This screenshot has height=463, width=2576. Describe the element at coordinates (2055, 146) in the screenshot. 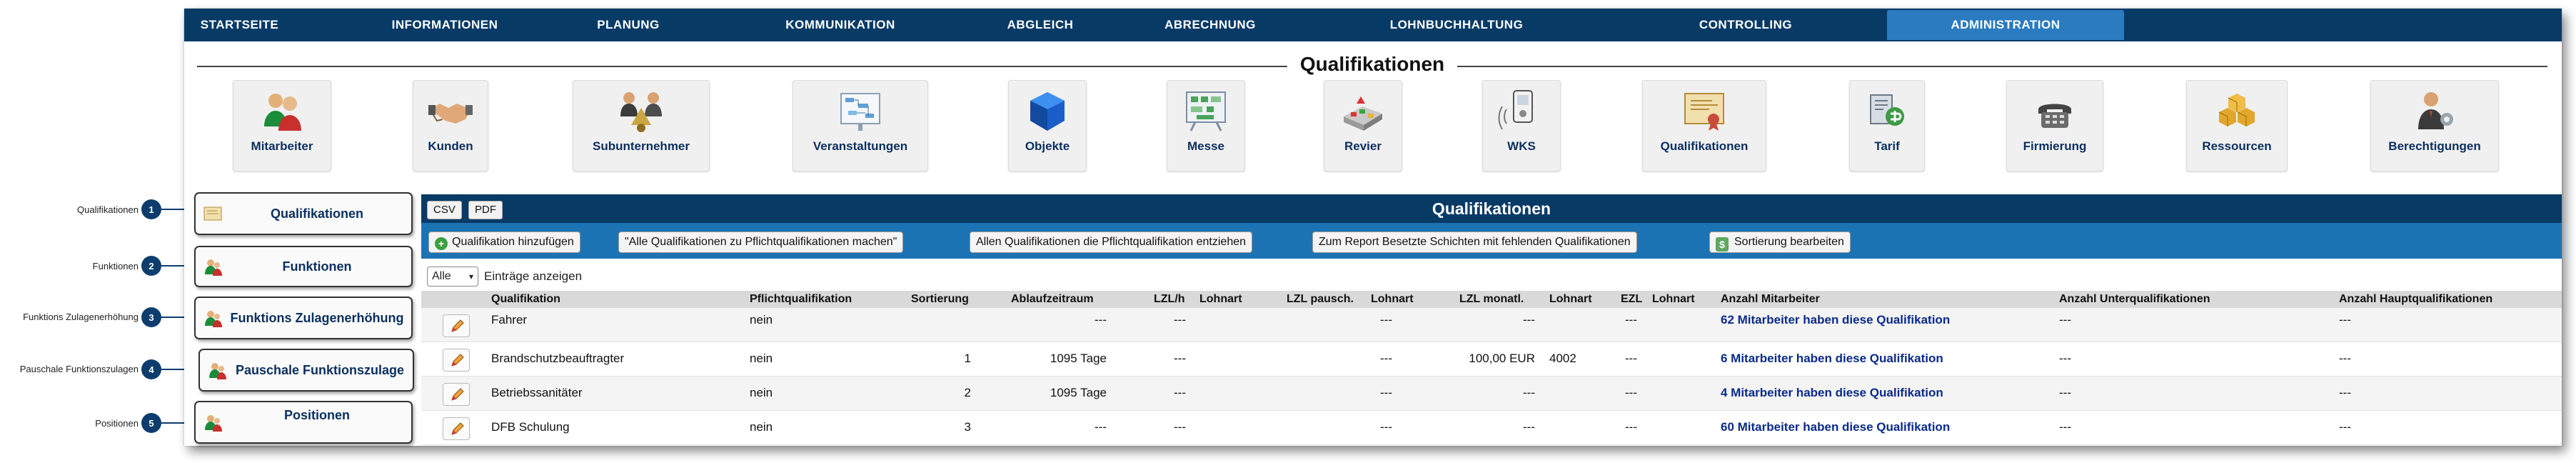

I see `module-label: Firmierung` at that location.